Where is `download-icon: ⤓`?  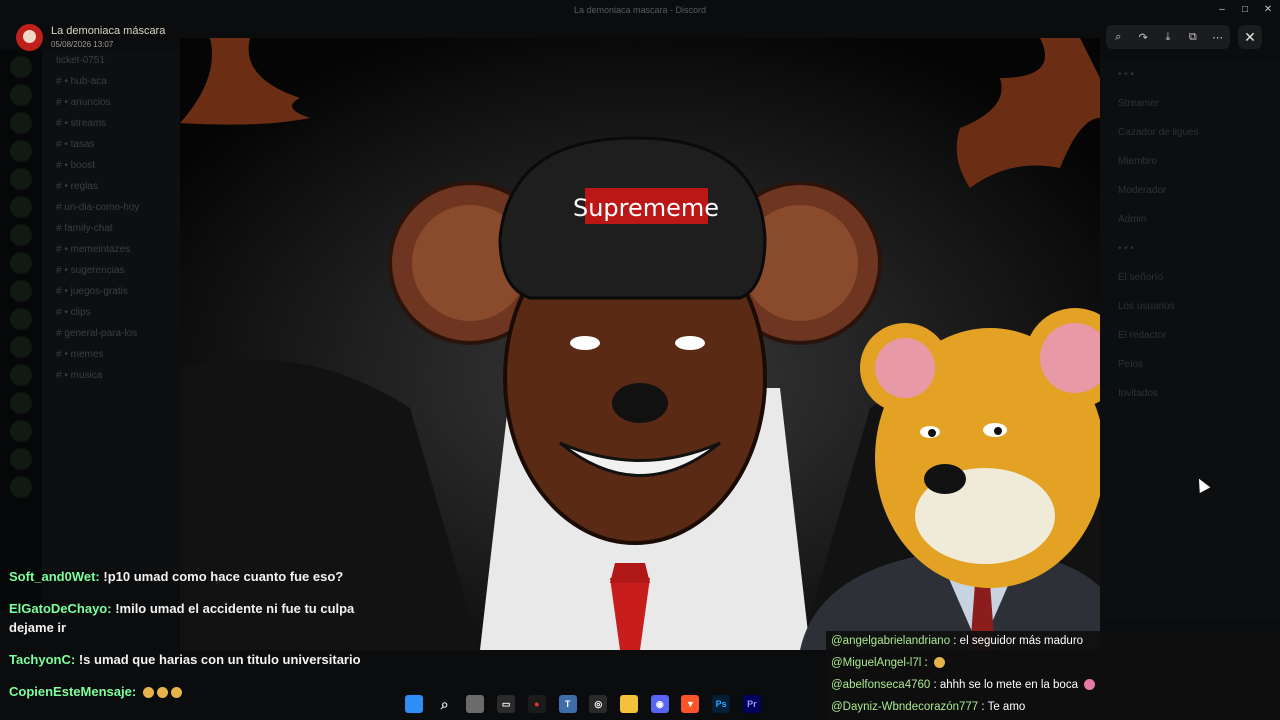 download-icon: ⤓ is located at coordinates (1168, 37).